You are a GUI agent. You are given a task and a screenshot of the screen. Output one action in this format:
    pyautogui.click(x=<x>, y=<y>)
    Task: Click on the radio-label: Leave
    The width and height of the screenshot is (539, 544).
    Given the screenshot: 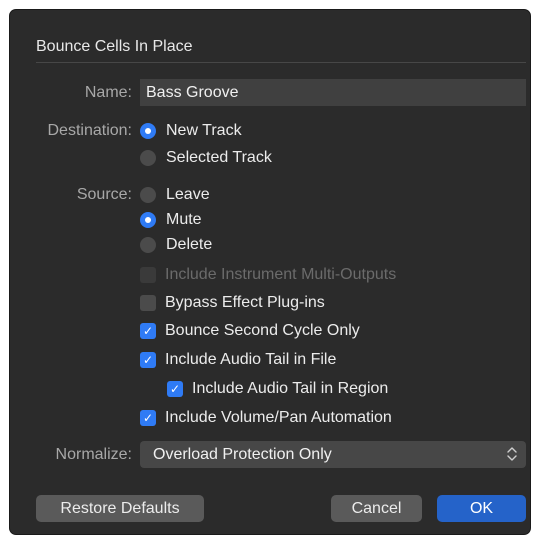 What is the action you would take?
    pyautogui.click(x=188, y=194)
    